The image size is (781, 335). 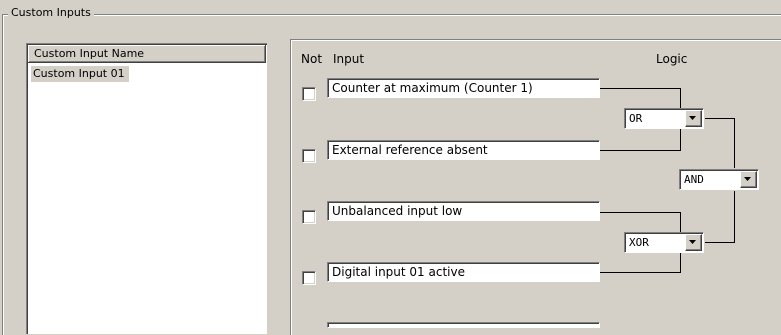 I want to click on list-item: Custom Input 01, so click(x=80, y=74).